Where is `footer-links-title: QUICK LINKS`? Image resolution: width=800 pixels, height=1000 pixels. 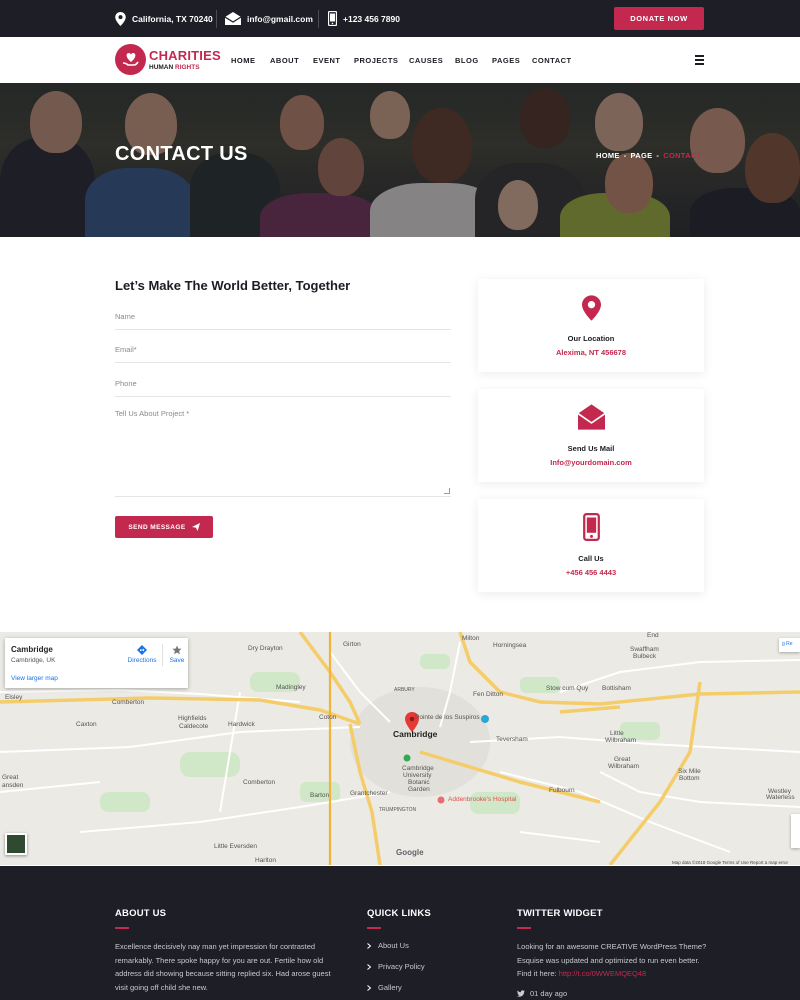 footer-links-title: QUICK LINKS is located at coordinates (399, 913).